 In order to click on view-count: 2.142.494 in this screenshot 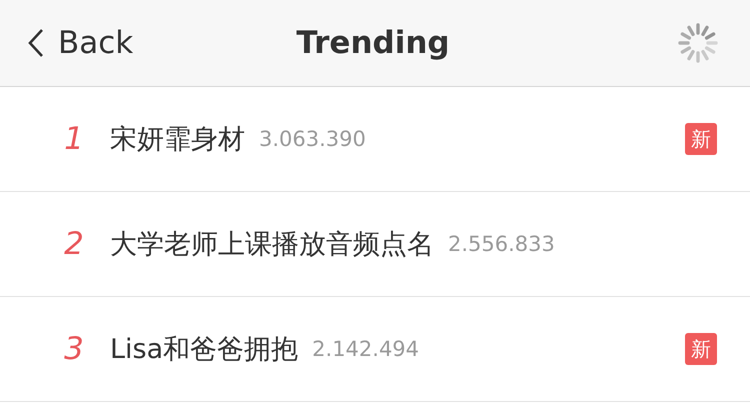, I will do `click(366, 349)`.